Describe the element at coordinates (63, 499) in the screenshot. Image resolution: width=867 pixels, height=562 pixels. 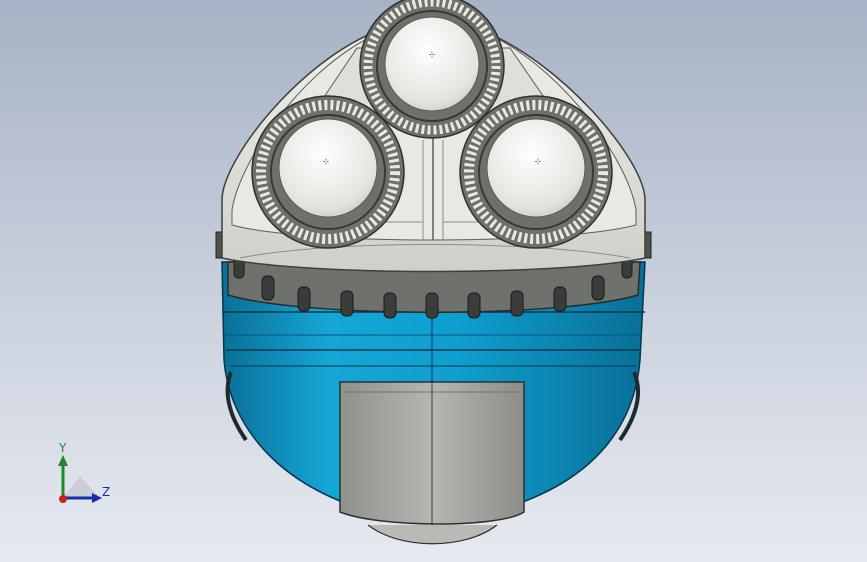
I see `x-axis-dot` at that location.